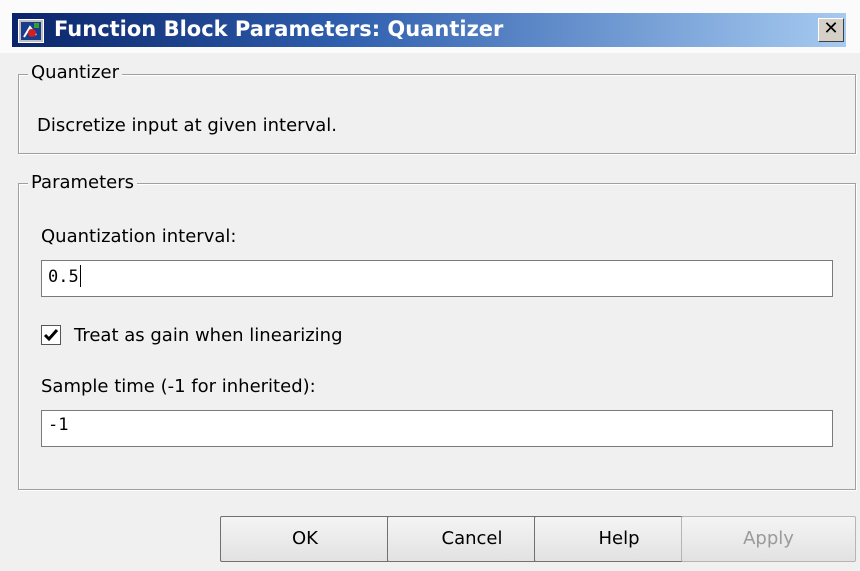 The image size is (860, 571). I want to click on sample-time-input: -1, so click(437, 428).